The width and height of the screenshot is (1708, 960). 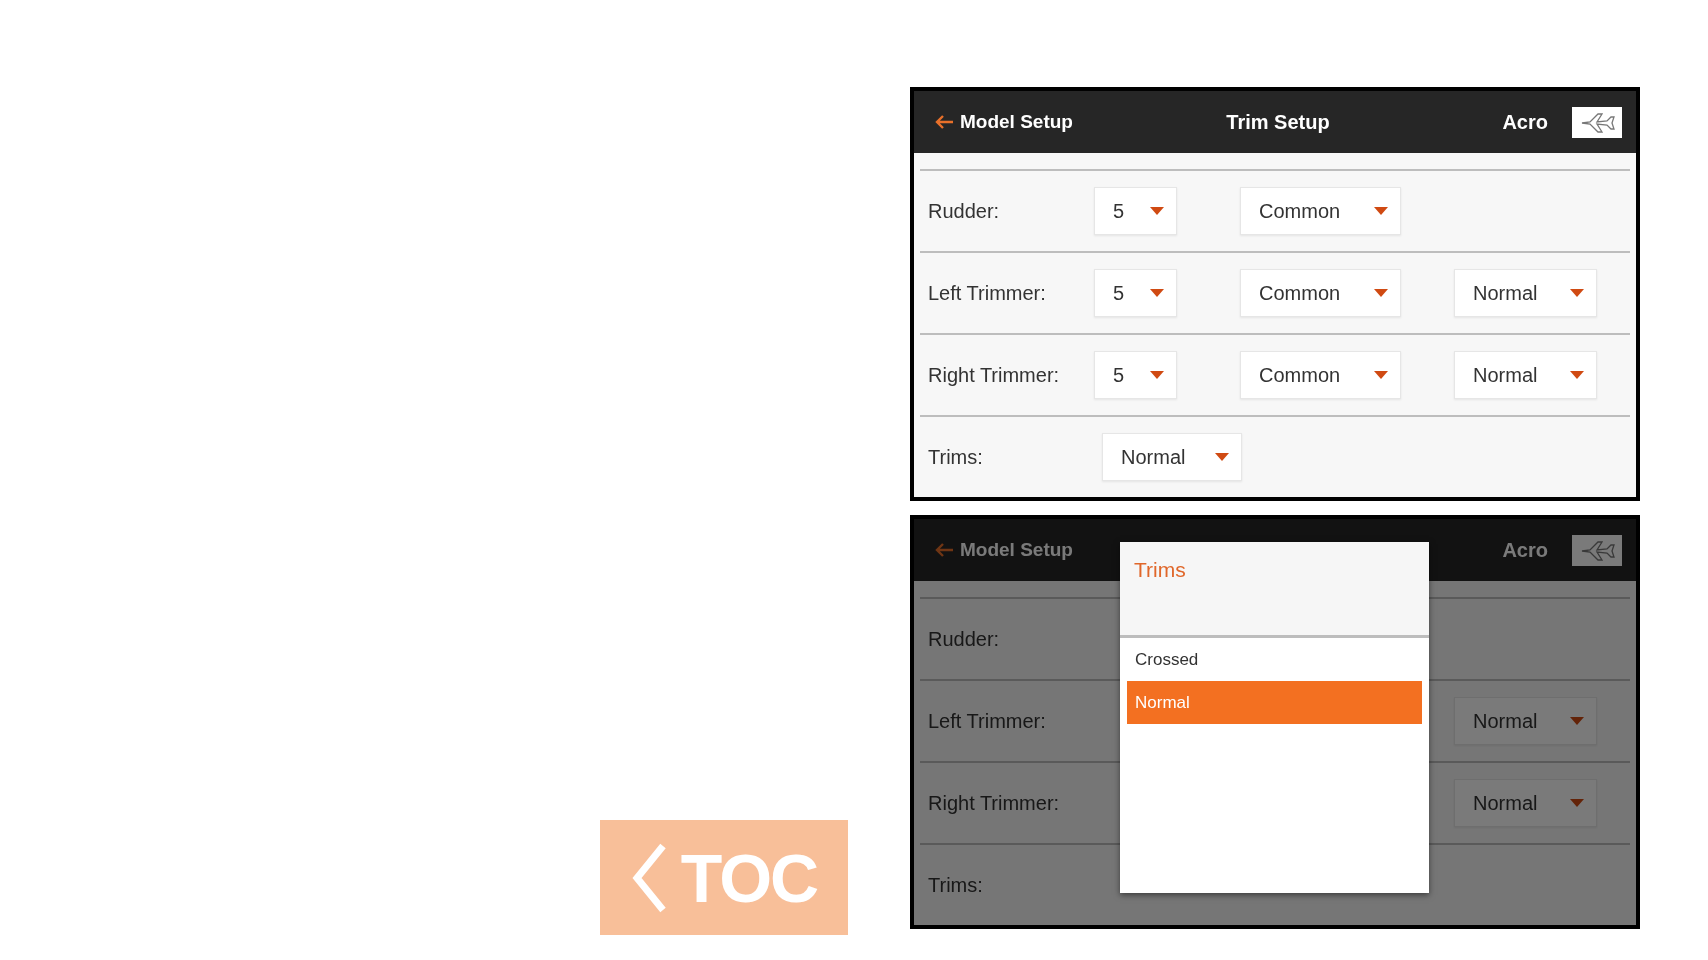 What do you see at coordinates (1274, 659) in the screenshot?
I see `dialog-option: Crossed` at bounding box center [1274, 659].